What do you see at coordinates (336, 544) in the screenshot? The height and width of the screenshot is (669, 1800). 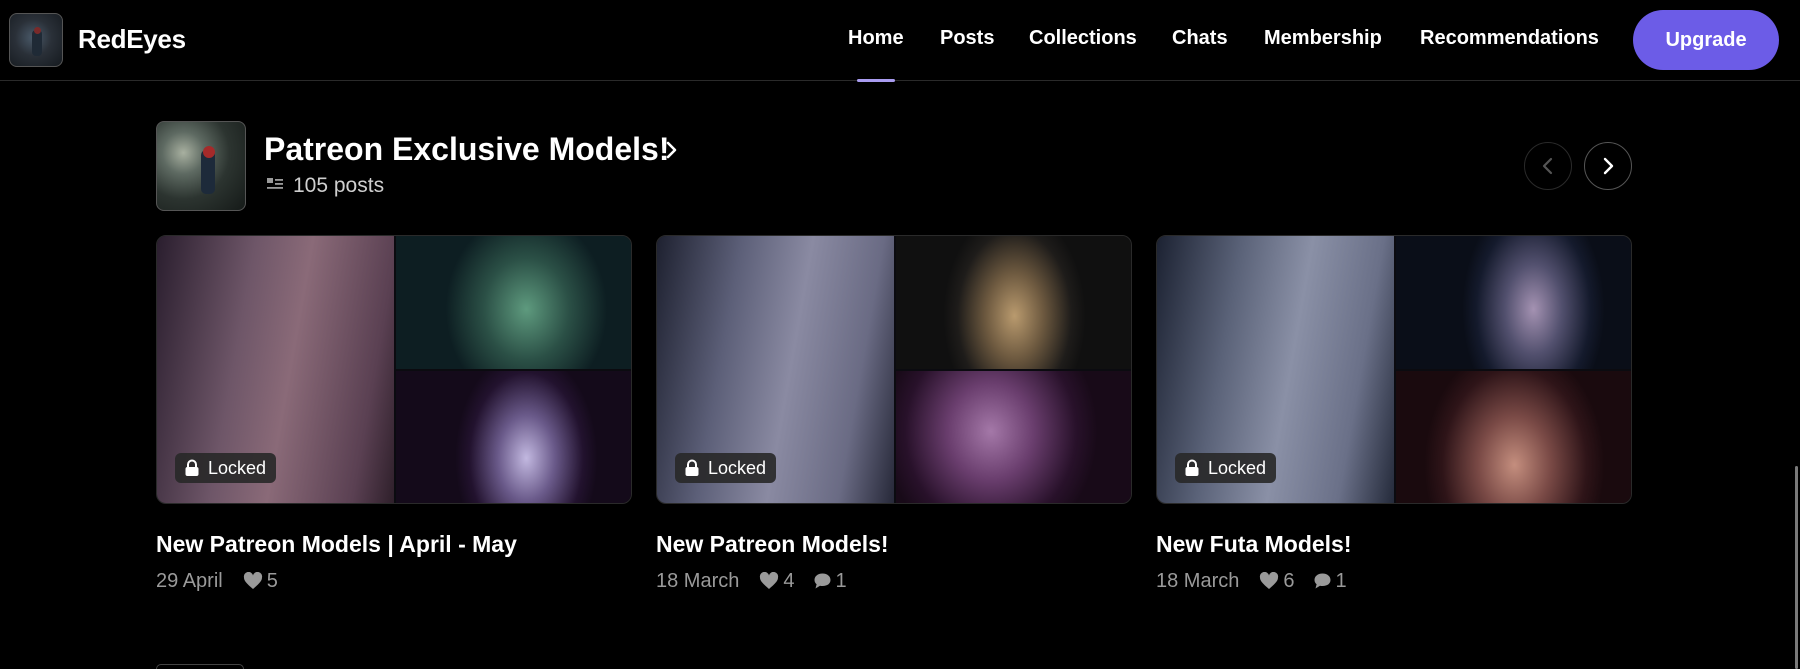 I see `post-title: New Patreon Models | April - May` at bounding box center [336, 544].